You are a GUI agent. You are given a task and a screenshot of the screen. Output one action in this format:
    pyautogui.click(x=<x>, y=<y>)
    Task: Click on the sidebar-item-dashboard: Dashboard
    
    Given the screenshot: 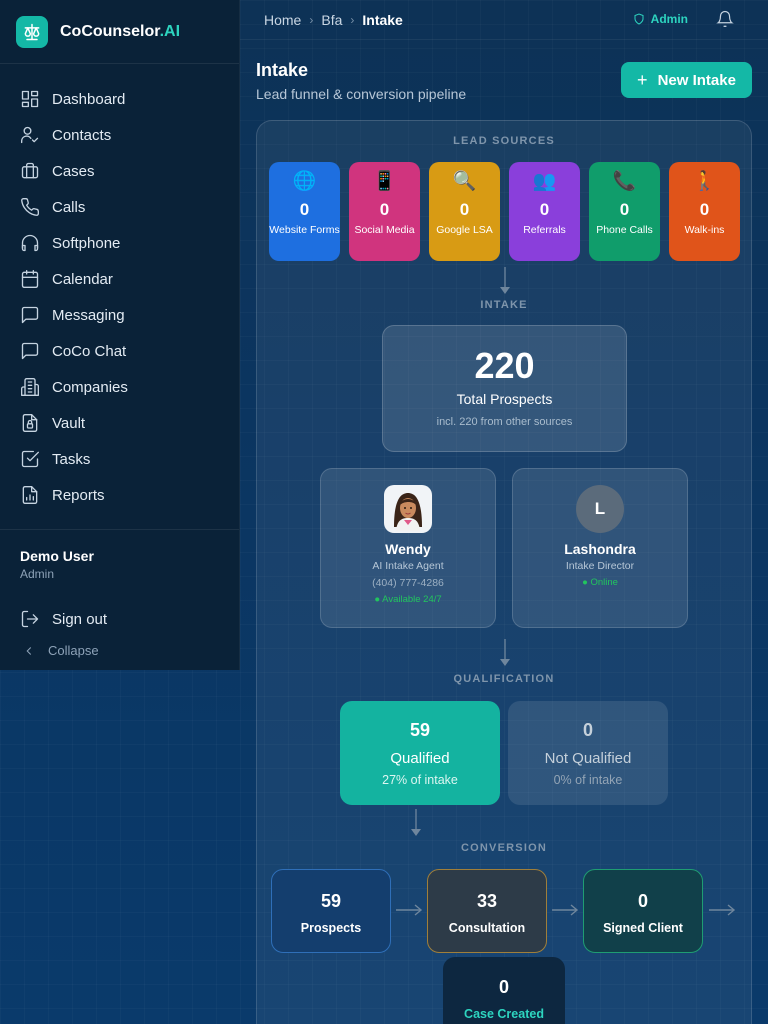 What is the action you would take?
    pyautogui.click(x=119, y=99)
    